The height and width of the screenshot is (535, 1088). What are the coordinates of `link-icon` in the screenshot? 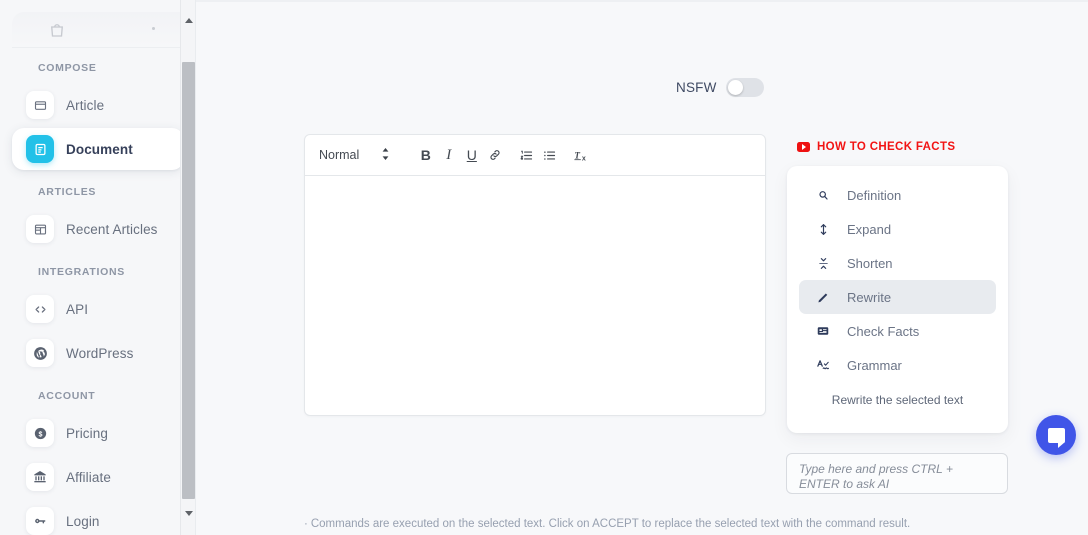 It's located at (494, 155).